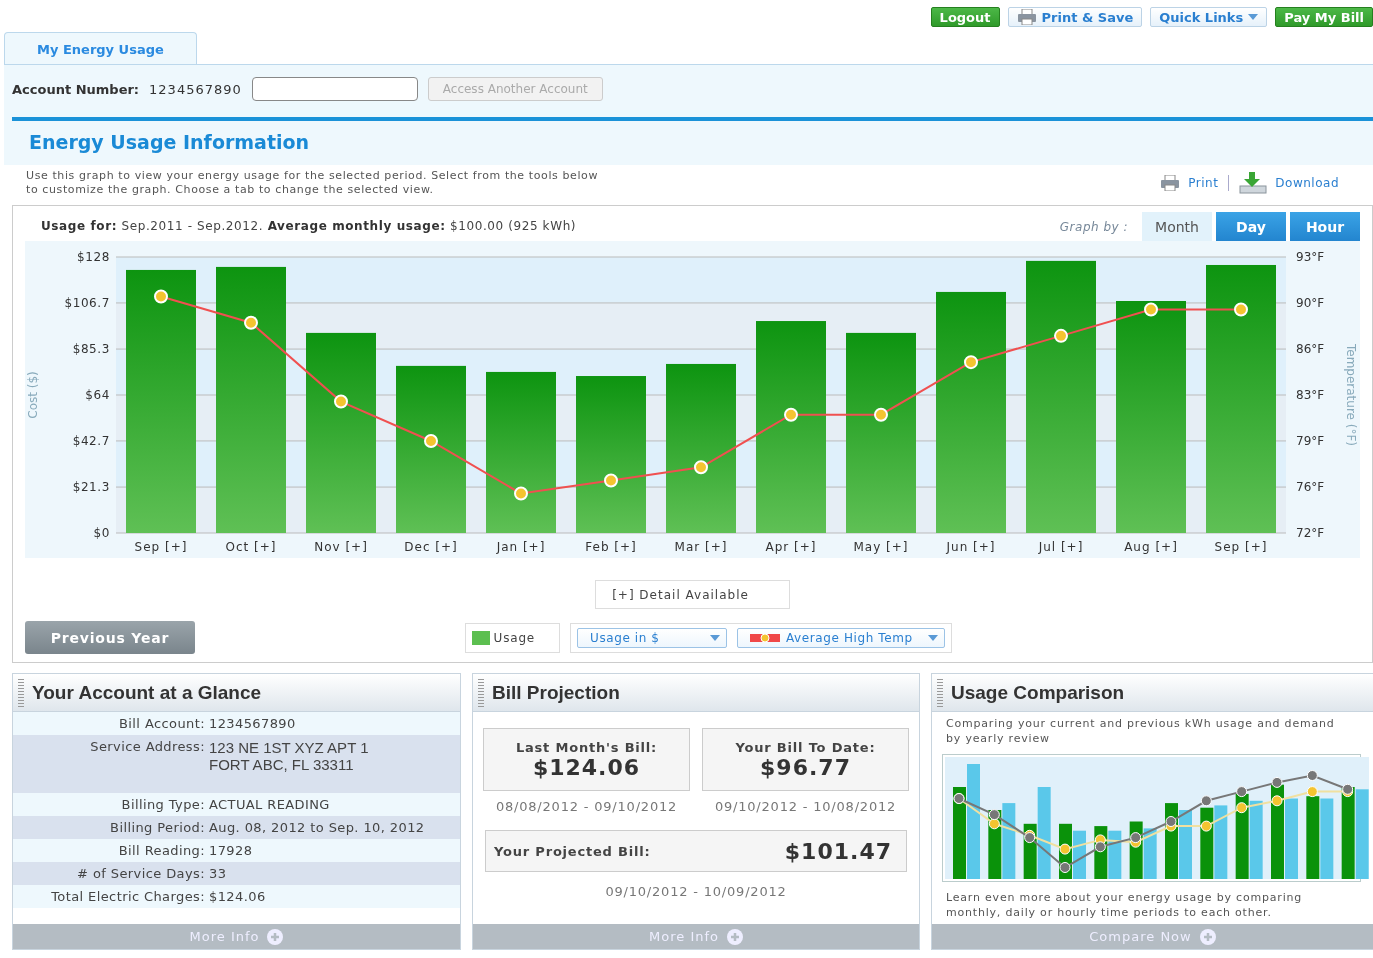 The width and height of the screenshot is (1373, 958). What do you see at coordinates (97, 395) in the screenshot?
I see `axis-tick-label: $64` at bounding box center [97, 395].